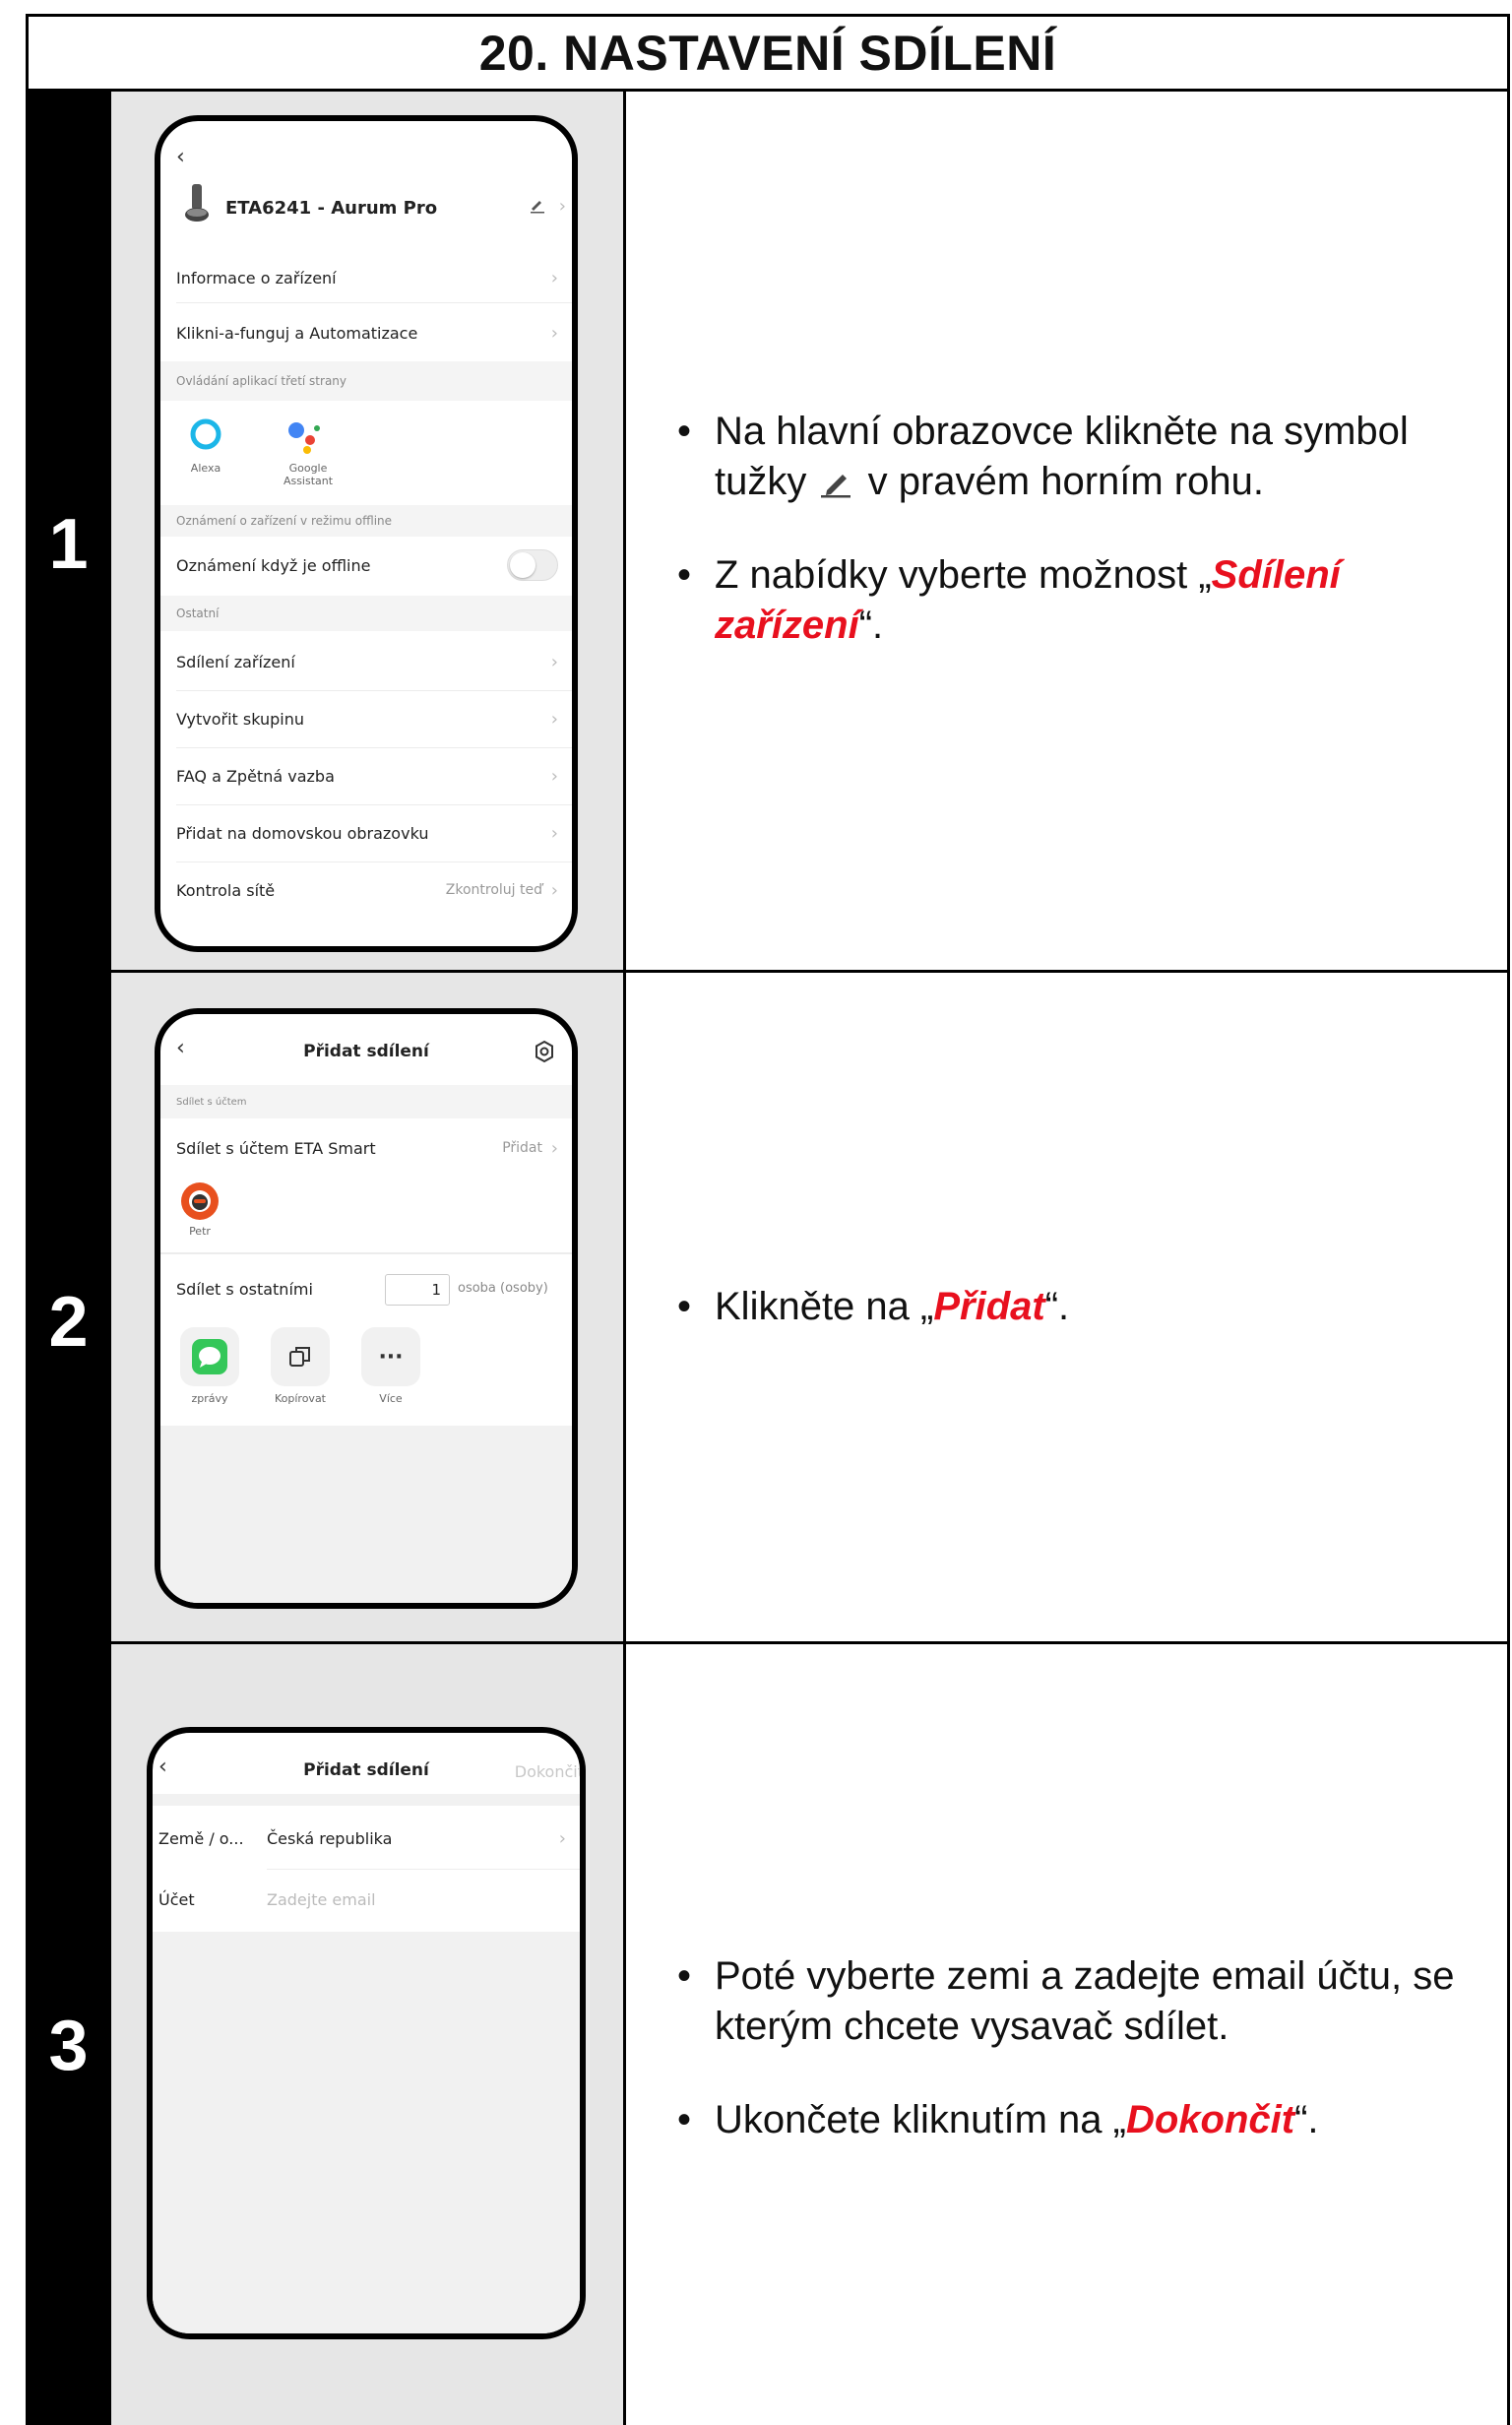 The height and width of the screenshot is (2425, 1512). I want to click on menu-item-faq: FAQ a Zpětná vazba ›, so click(366, 775).